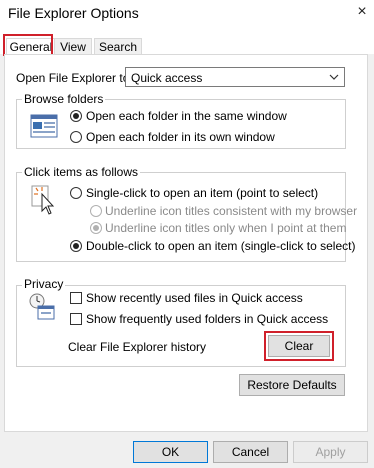 The height and width of the screenshot is (468, 374). I want to click on cancel-button: Cancel, so click(250, 452).